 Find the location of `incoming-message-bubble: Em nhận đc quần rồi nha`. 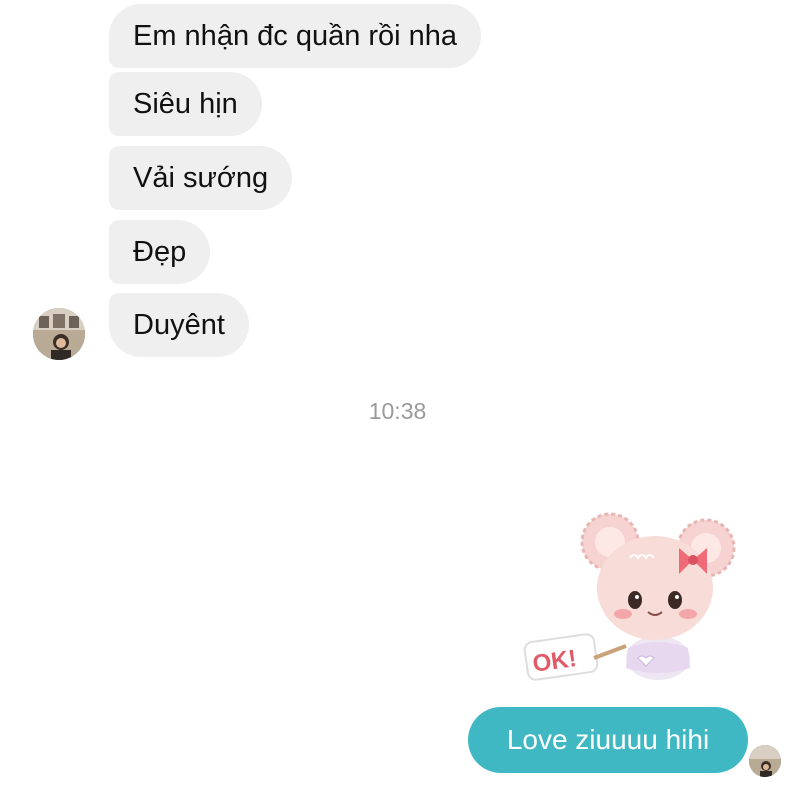

incoming-message-bubble: Em nhận đc quần rồi nha is located at coordinates (295, 36).